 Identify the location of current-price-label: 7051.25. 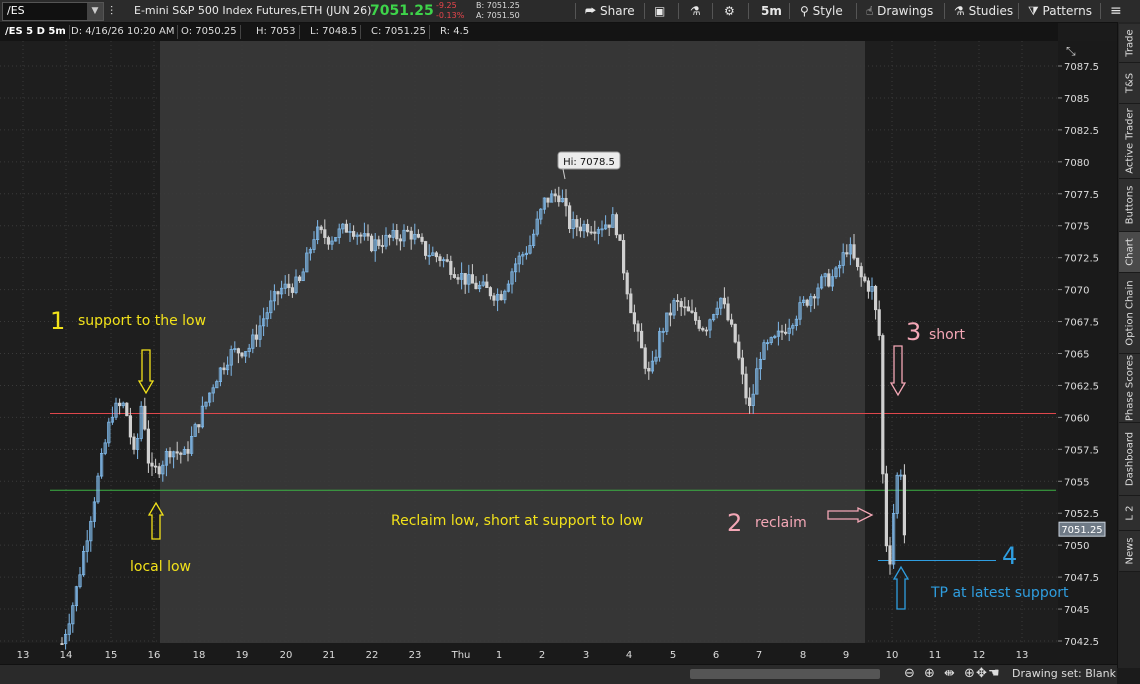
(1081, 530).